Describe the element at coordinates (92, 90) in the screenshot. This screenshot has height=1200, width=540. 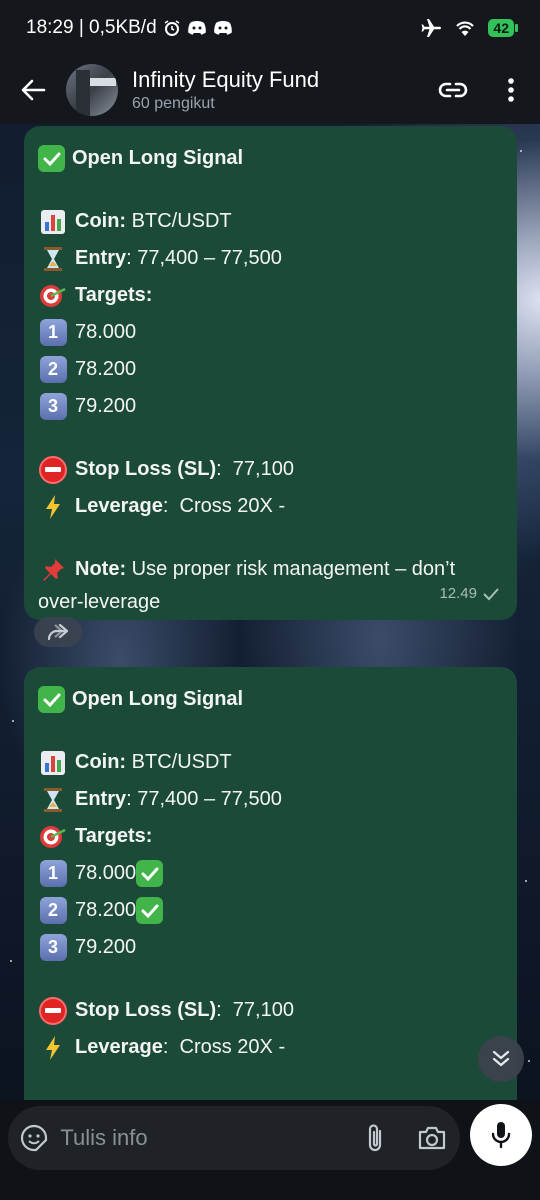
I see `channel-avatar` at that location.